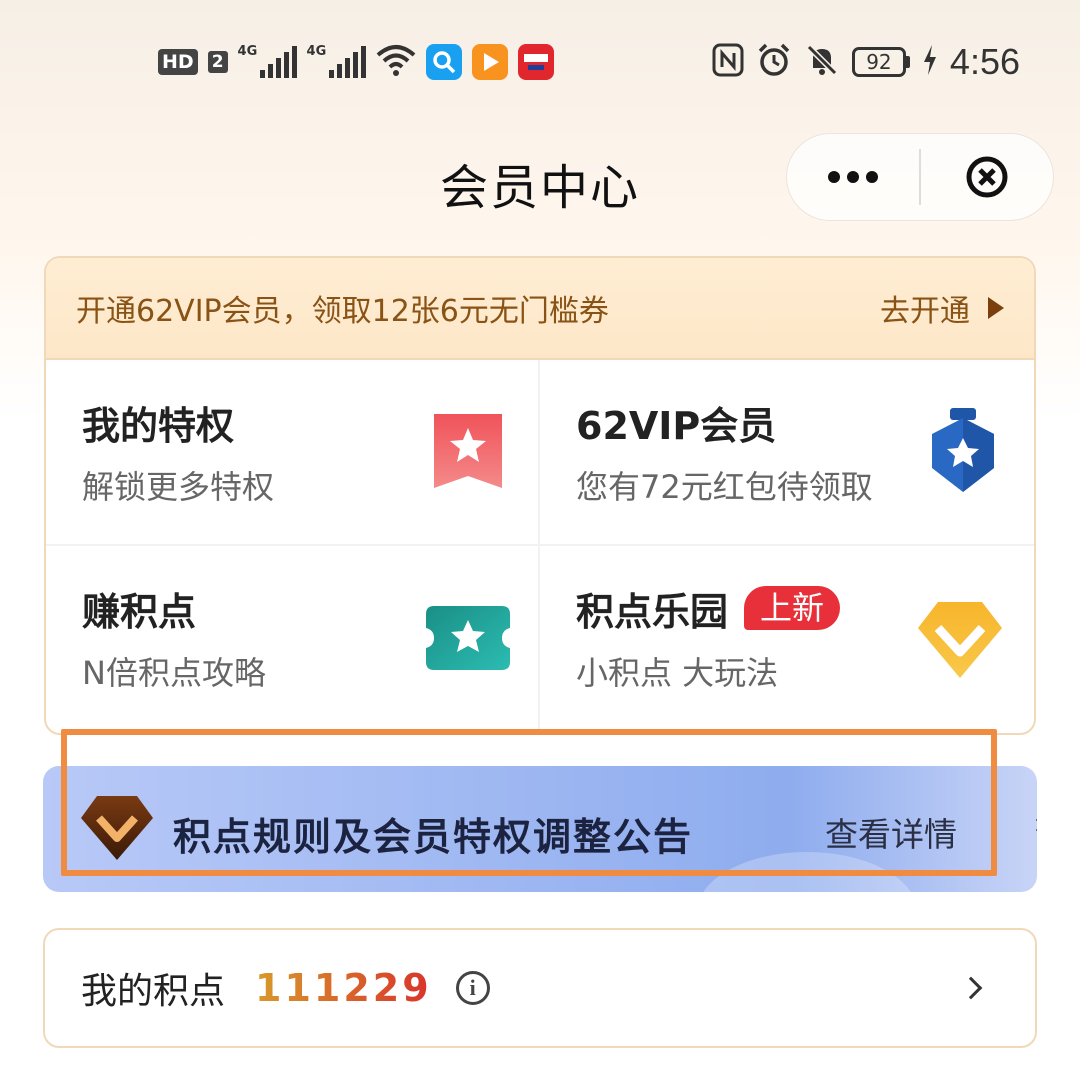 The height and width of the screenshot is (1084, 1080). I want to click on vip-member-tile: 62VIP会员 您有72元红包待领取, so click(787, 453).